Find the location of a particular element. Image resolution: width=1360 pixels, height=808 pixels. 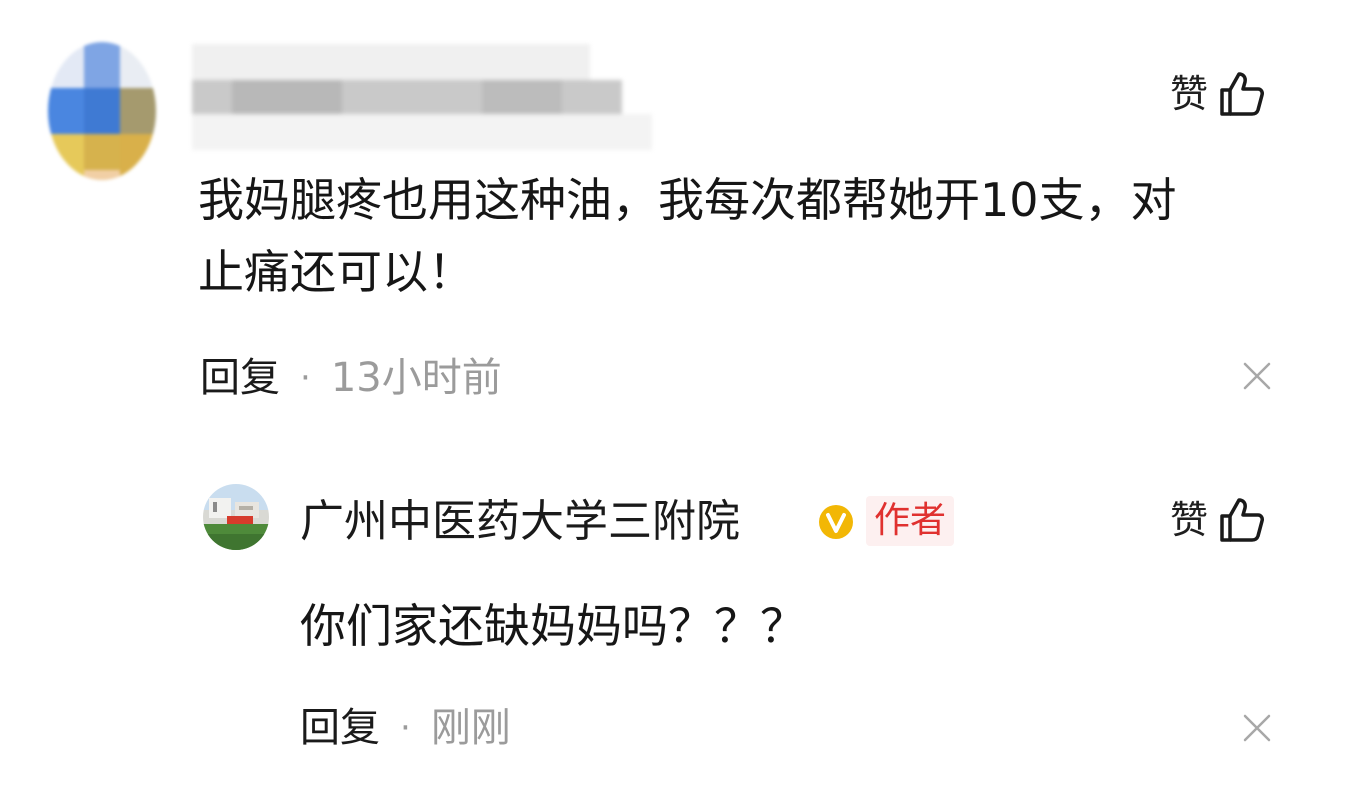

timestamp: 13小时前 is located at coordinates (416, 378).